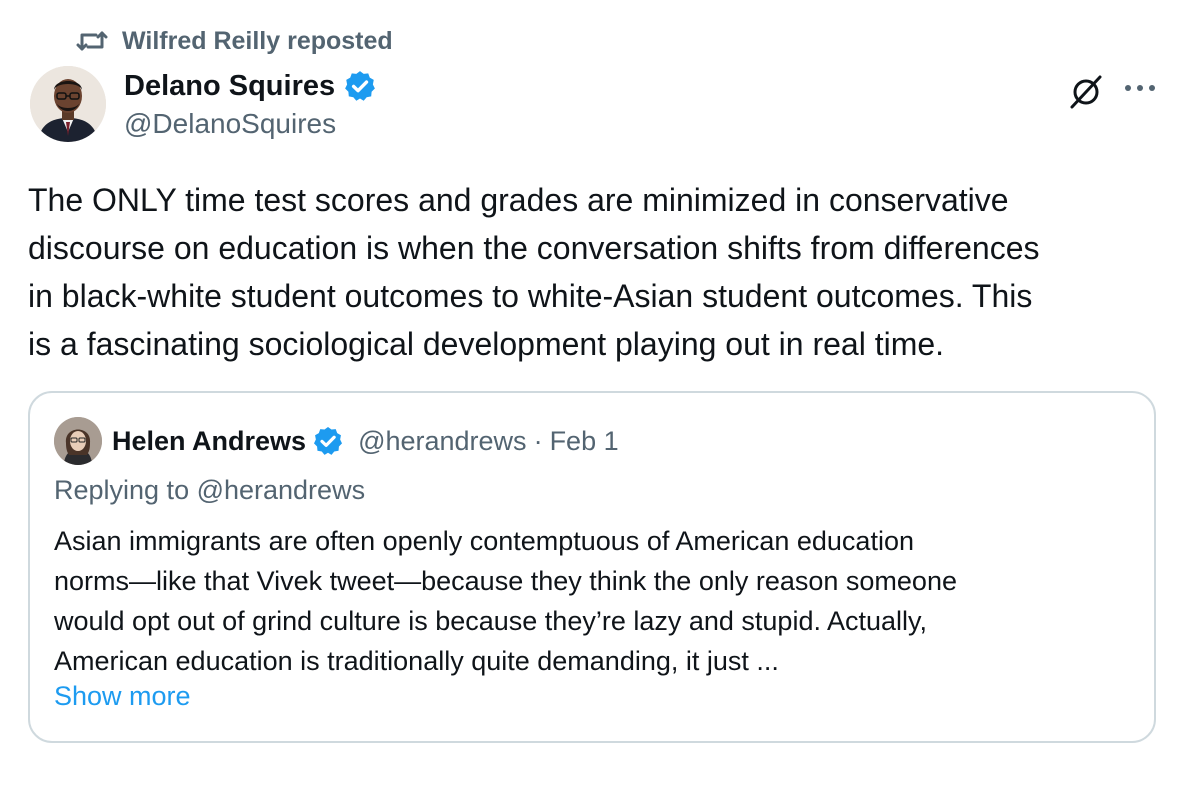  I want to click on quoted-tweet-date: Feb 1, so click(584, 440).